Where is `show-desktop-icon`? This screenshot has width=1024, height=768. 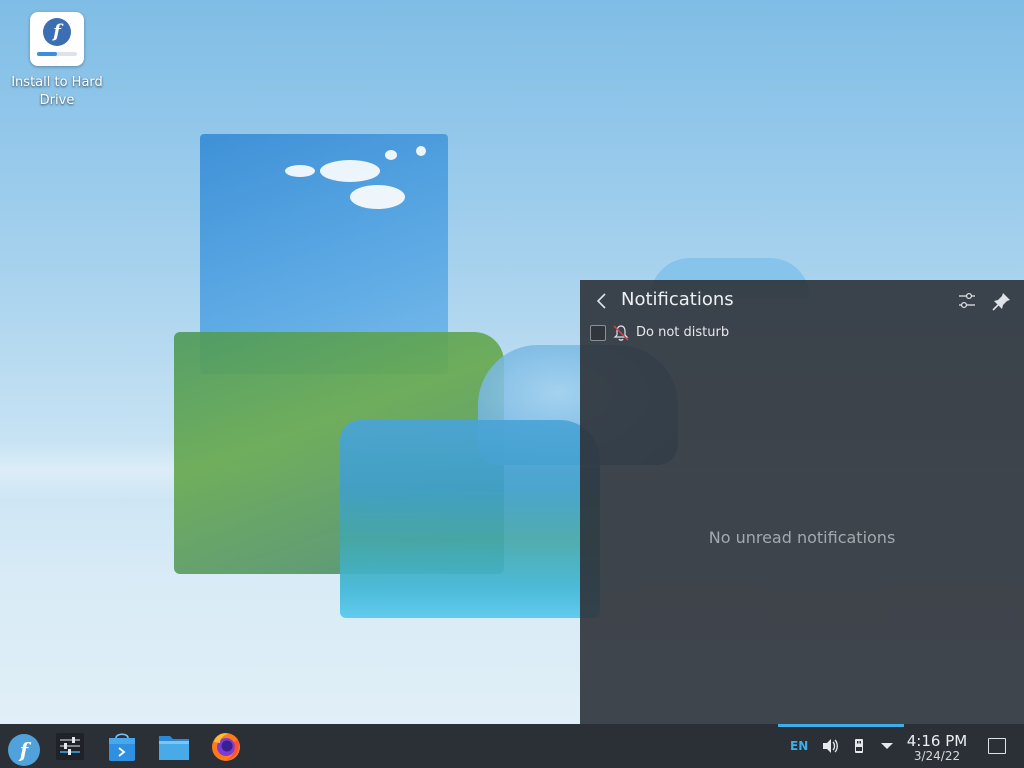
show-desktop-icon is located at coordinates (997, 746).